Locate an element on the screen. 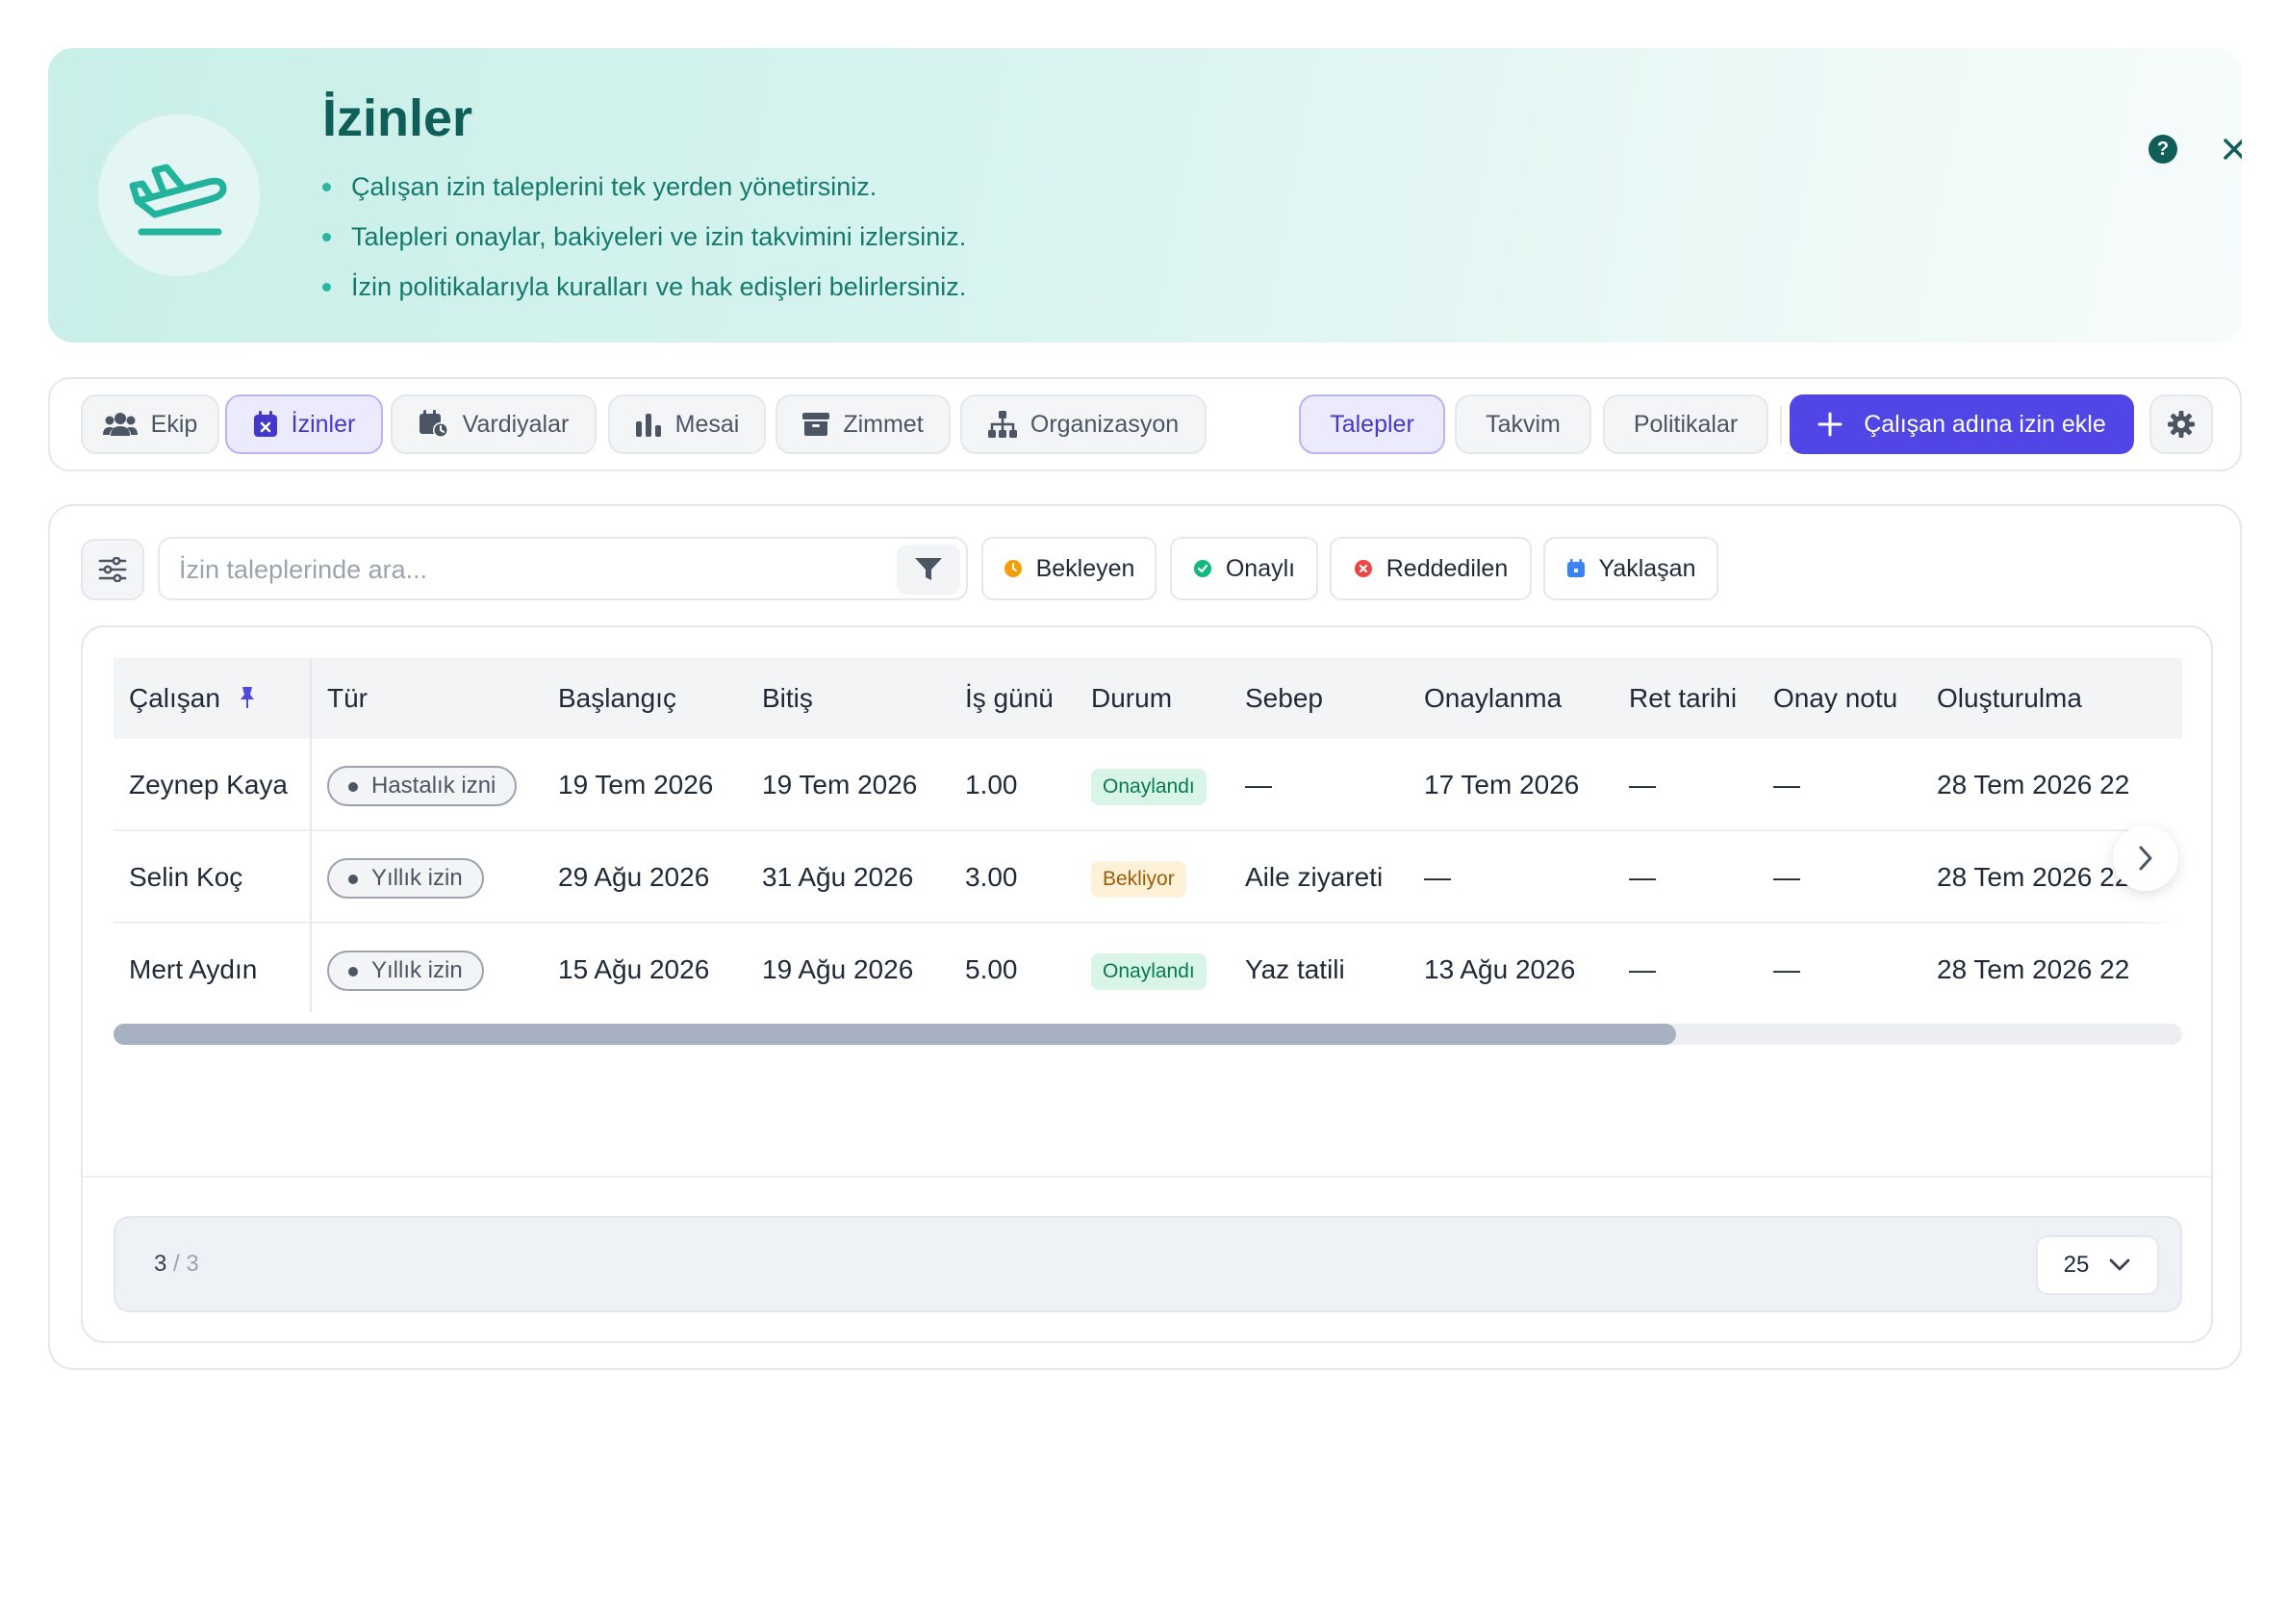 This screenshot has height=1624, width=2288. column-header-end: Bitiş is located at coordinates (787, 698).